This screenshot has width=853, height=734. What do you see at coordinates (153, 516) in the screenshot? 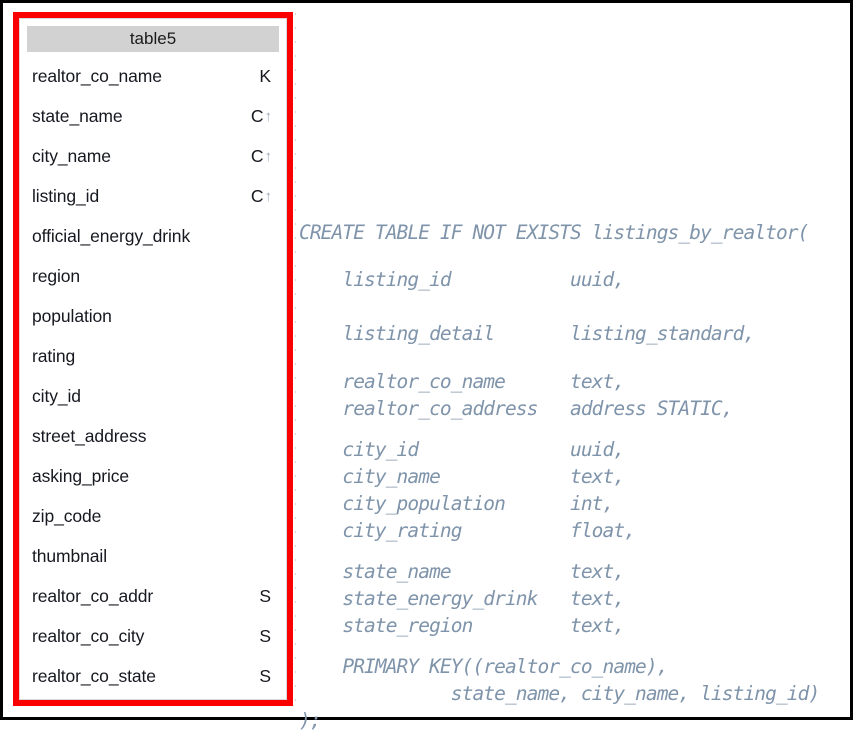
I see `table-row: zip_code` at bounding box center [153, 516].